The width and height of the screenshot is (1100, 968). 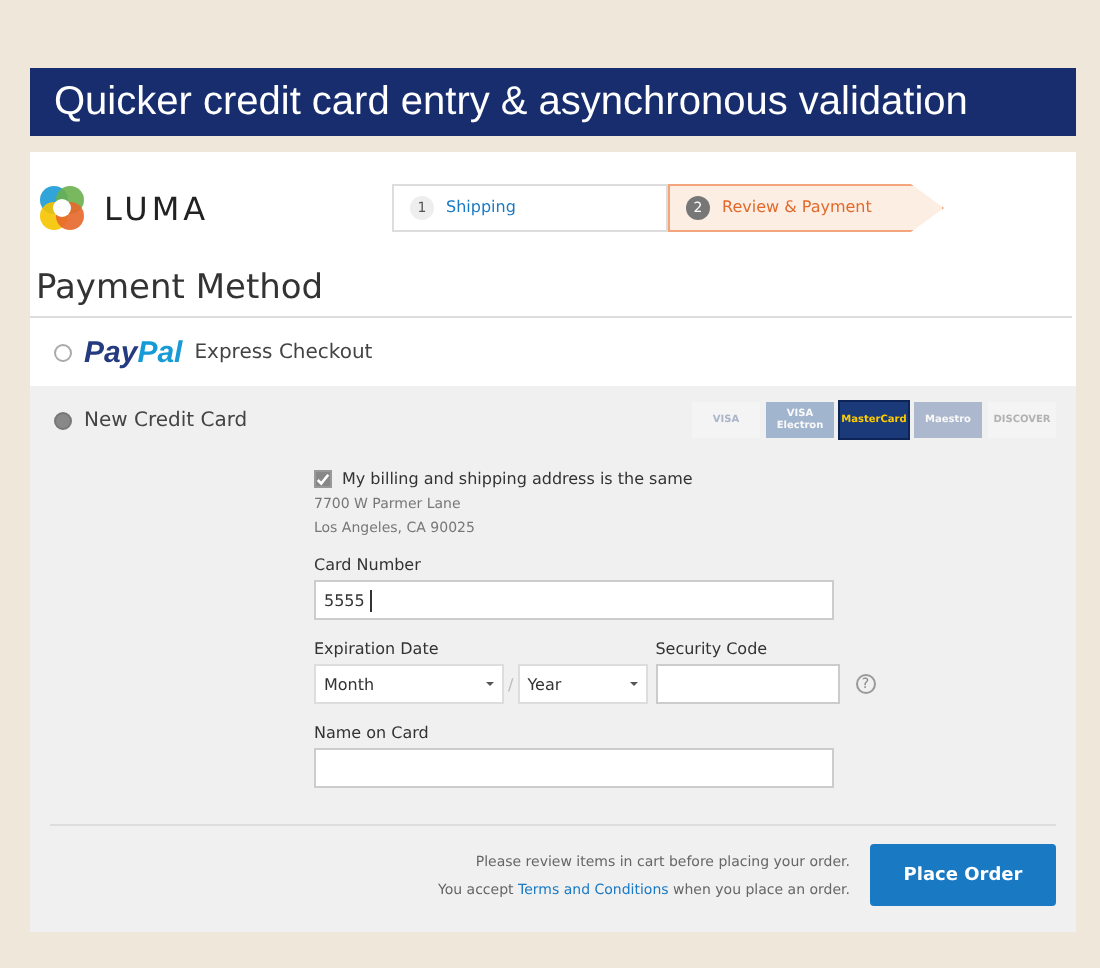 What do you see at coordinates (62, 208) in the screenshot?
I see `logo-icon` at bounding box center [62, 208].